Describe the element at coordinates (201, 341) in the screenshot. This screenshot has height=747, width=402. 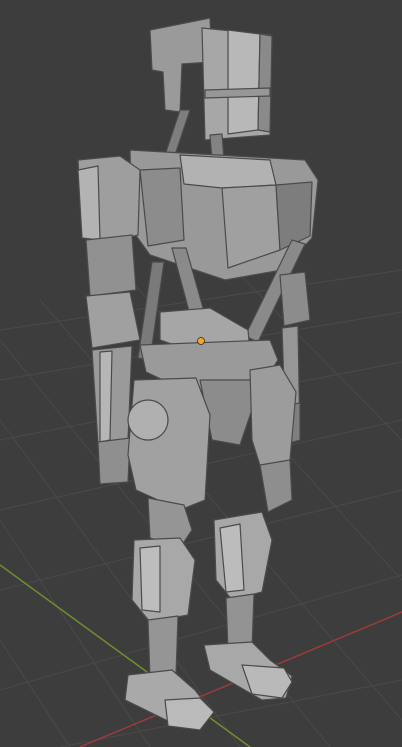
I see `origin-marker` at that location.